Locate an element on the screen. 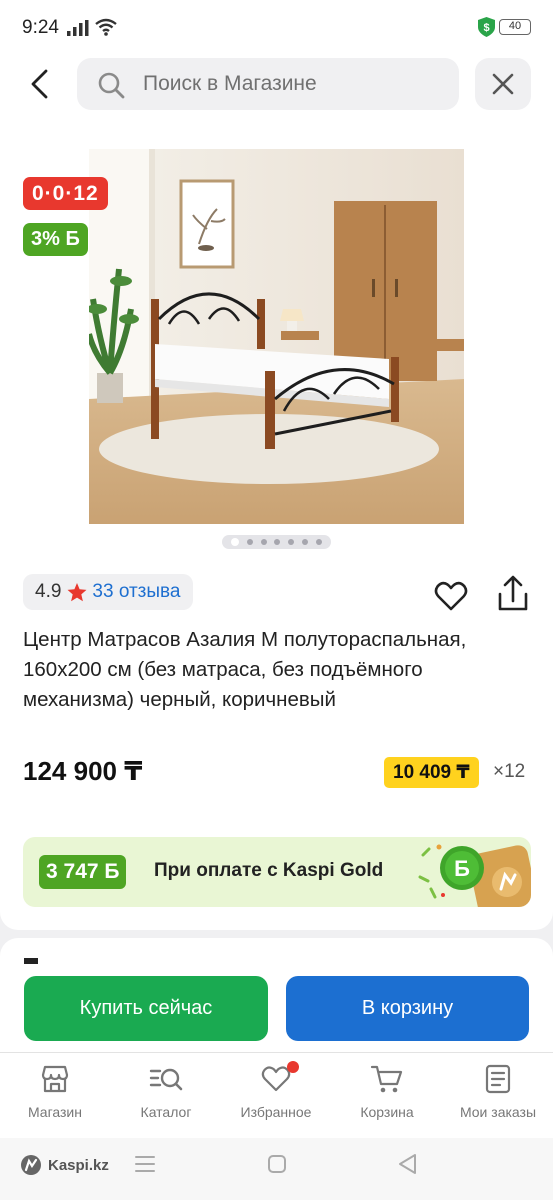  signal-icon is located at coordinates (78, 28).